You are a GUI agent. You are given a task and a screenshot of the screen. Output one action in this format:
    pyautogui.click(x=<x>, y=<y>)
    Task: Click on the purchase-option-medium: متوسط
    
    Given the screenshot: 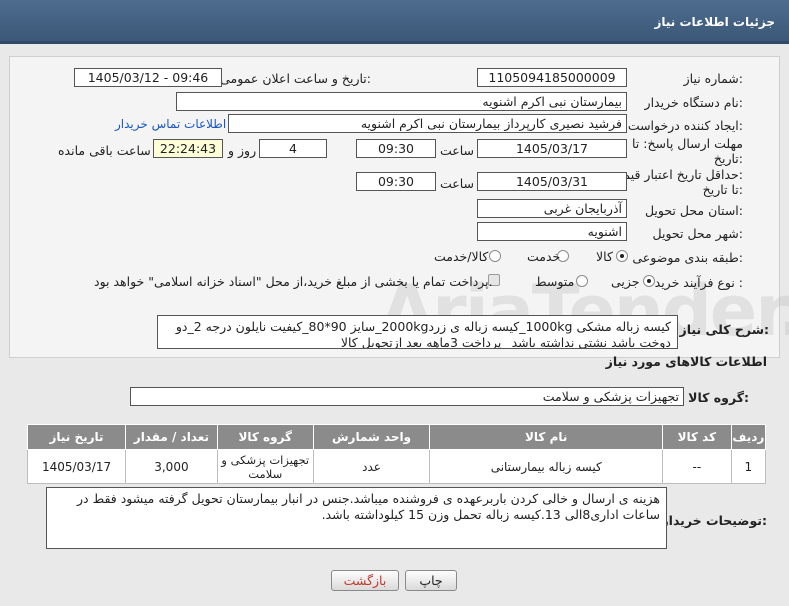 What is the action you would take?
    pyautogui.click(x=555, y=281)
    